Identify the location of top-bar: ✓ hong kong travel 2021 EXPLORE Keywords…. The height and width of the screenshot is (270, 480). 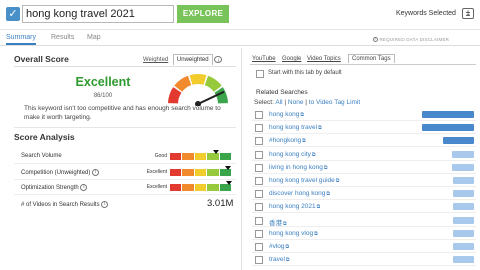
(240, 15).